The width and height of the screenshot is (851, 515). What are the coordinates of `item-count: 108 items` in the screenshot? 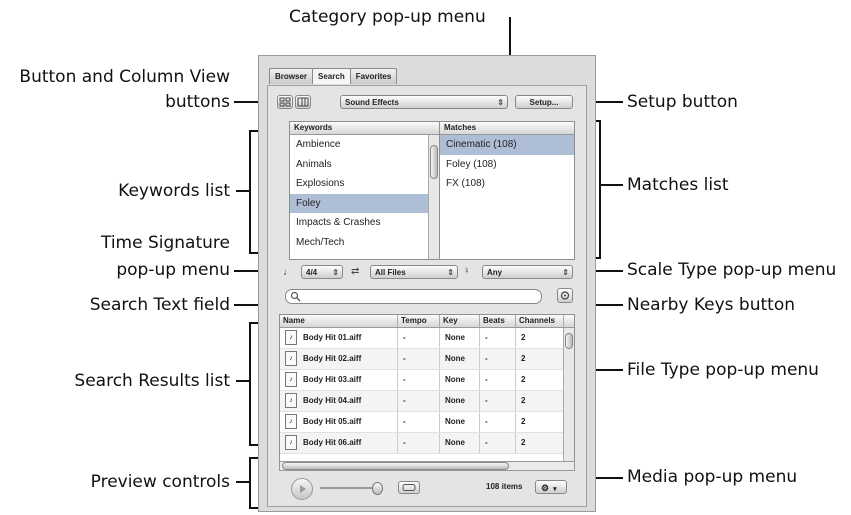 It's located at (504, 486).